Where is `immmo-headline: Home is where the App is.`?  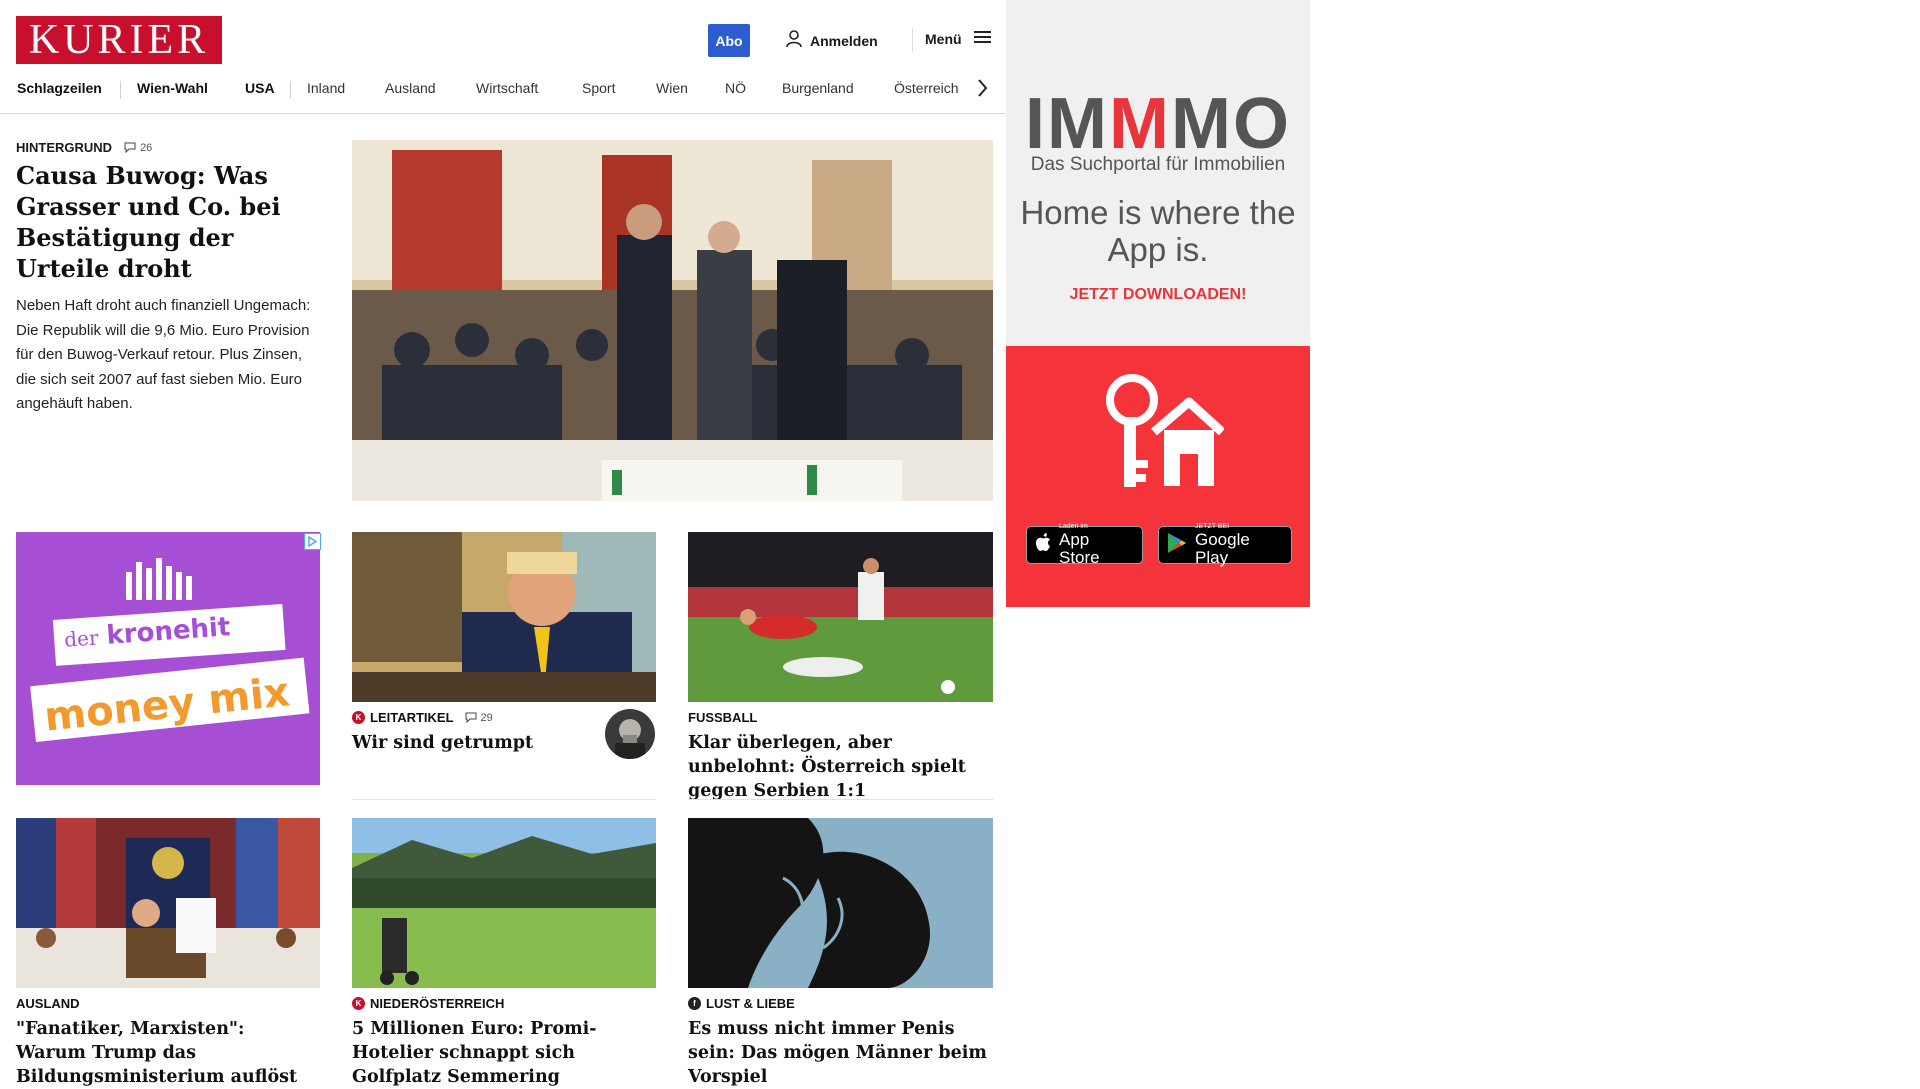
immmo-headline: Home is where the App is. is located at coordinates (1158, 231).